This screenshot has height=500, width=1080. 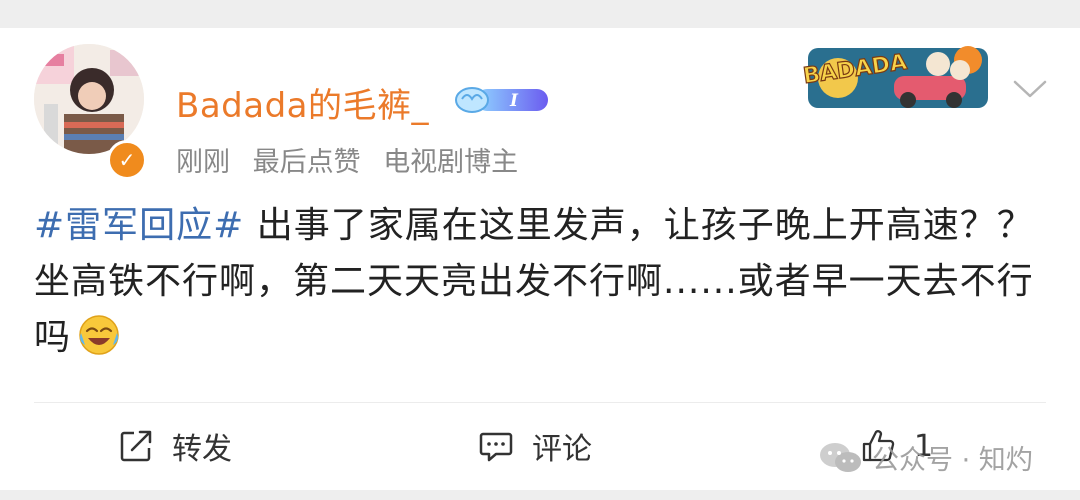 What do you see at coordinates (127, 160) in the screenshot?
I see `verified-badge-icon: ✓` at bounding box center [127, 160].